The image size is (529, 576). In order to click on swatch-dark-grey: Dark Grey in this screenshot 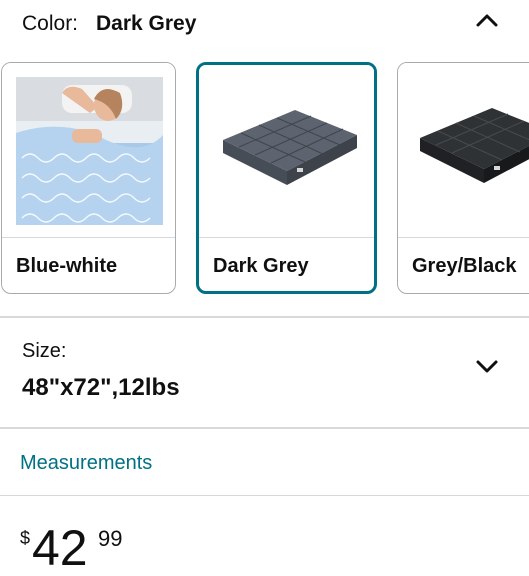, I will do `click(286, 178)`.